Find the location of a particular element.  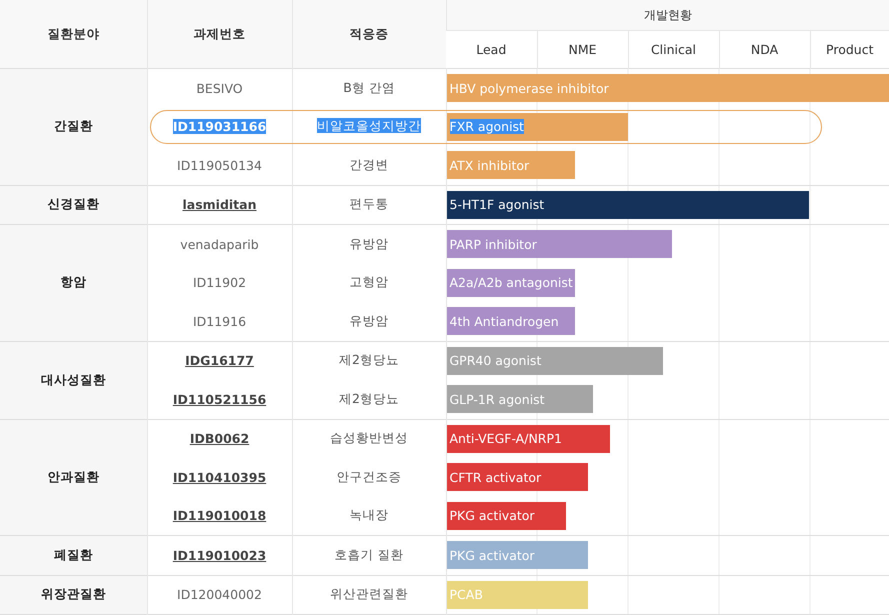

target-label: FXR agonist is located at coordinates (487, 126).